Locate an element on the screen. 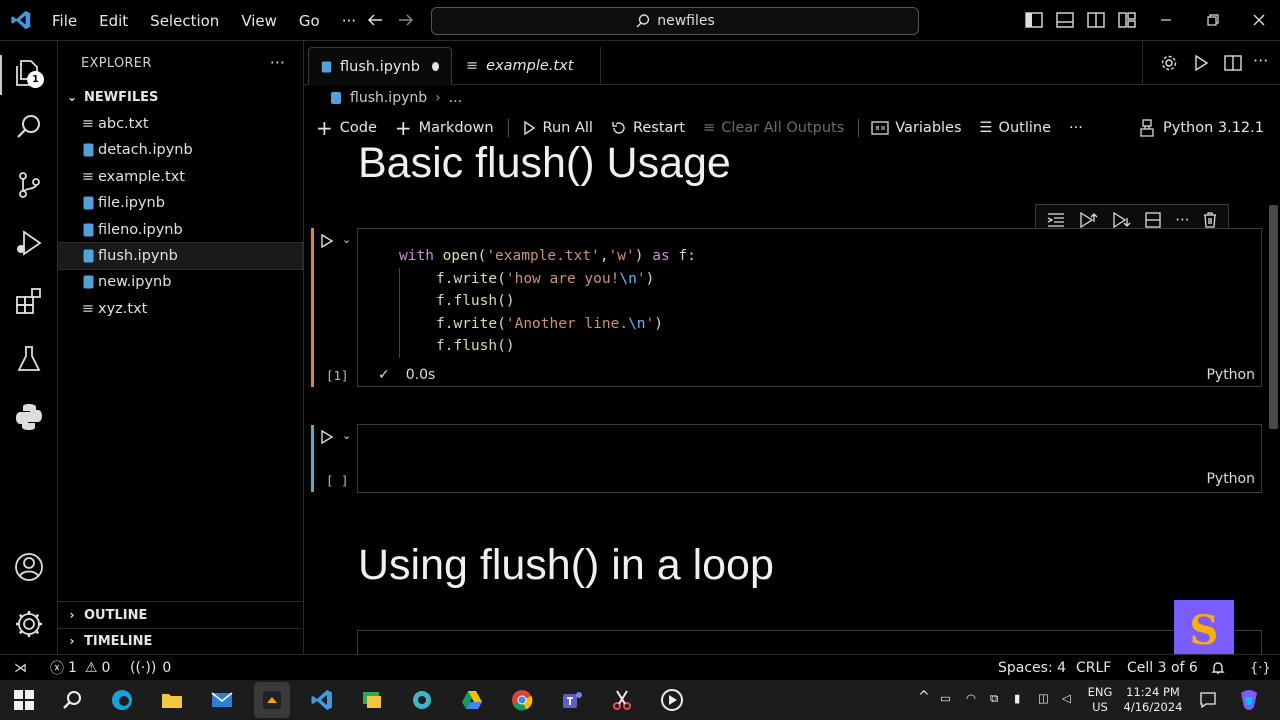  run-debug-icon is located at coordinates (29, 243).